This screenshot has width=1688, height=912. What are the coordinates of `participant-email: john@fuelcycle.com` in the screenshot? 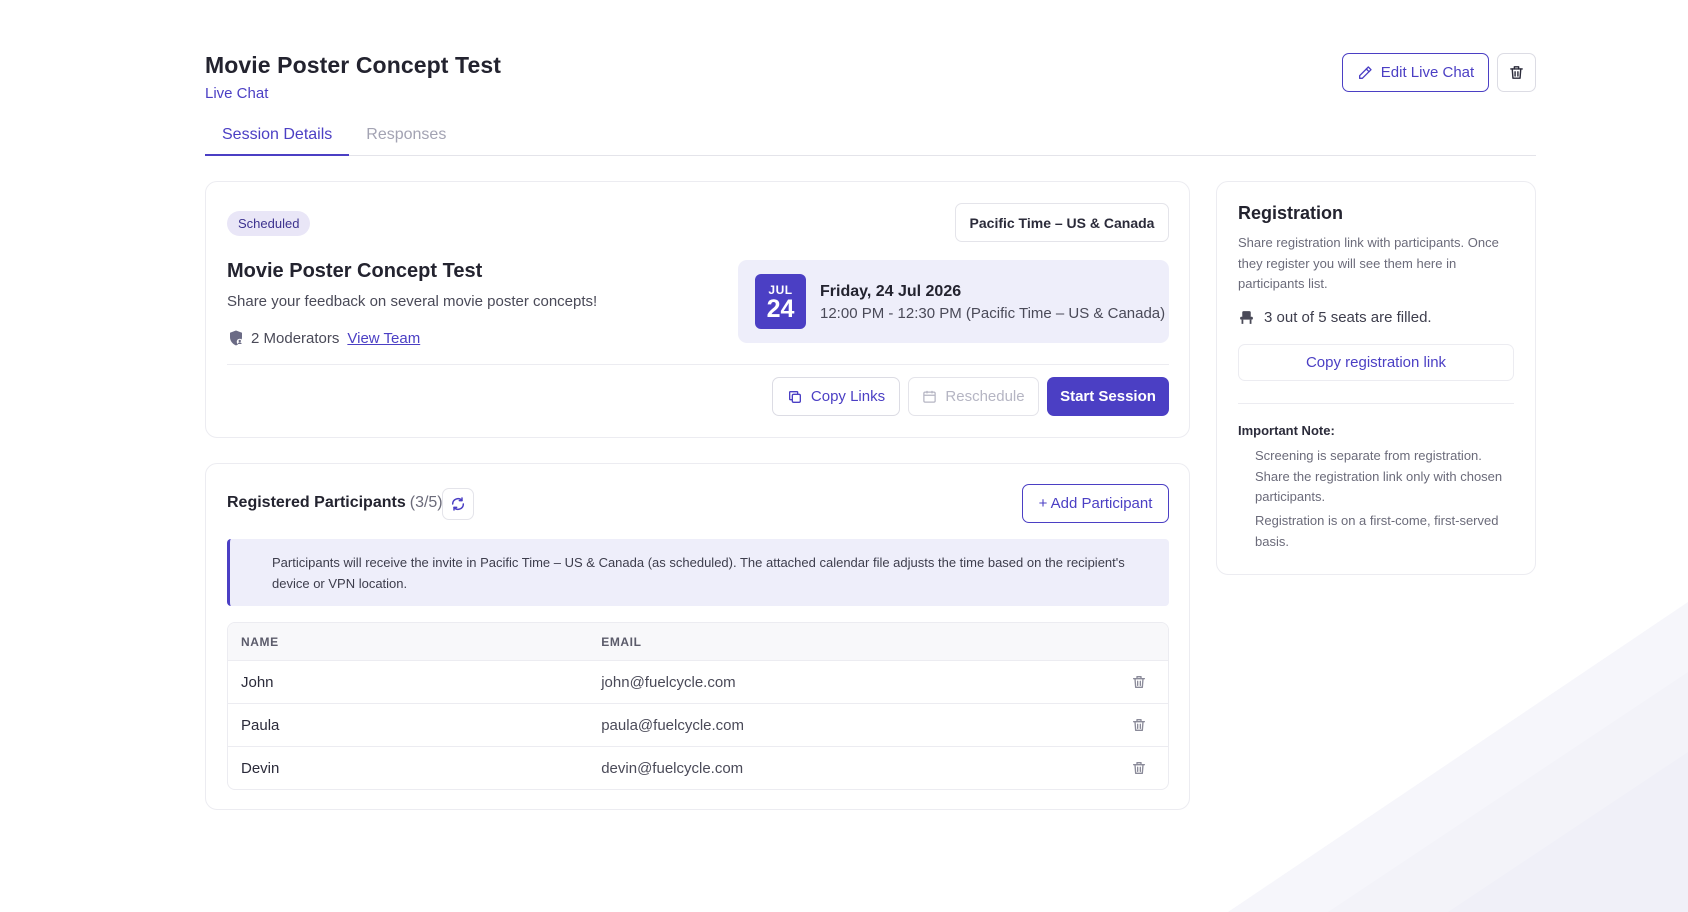 It's located at (668, 682).